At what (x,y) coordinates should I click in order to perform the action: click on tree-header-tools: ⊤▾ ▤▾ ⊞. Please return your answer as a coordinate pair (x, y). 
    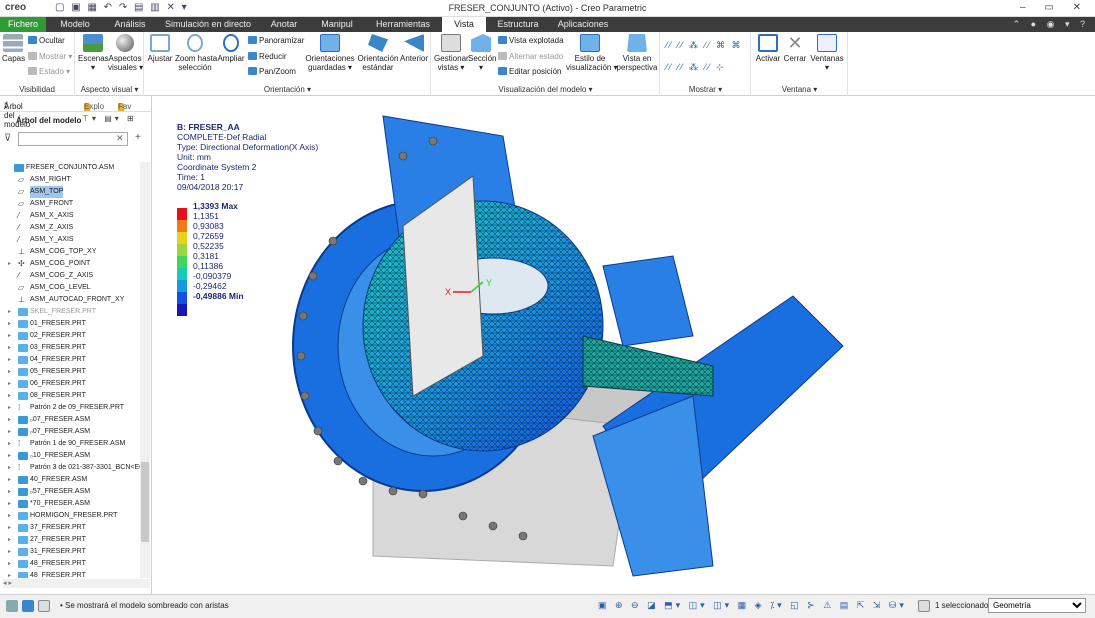
    Looking at the image, I should click on (109, 118).